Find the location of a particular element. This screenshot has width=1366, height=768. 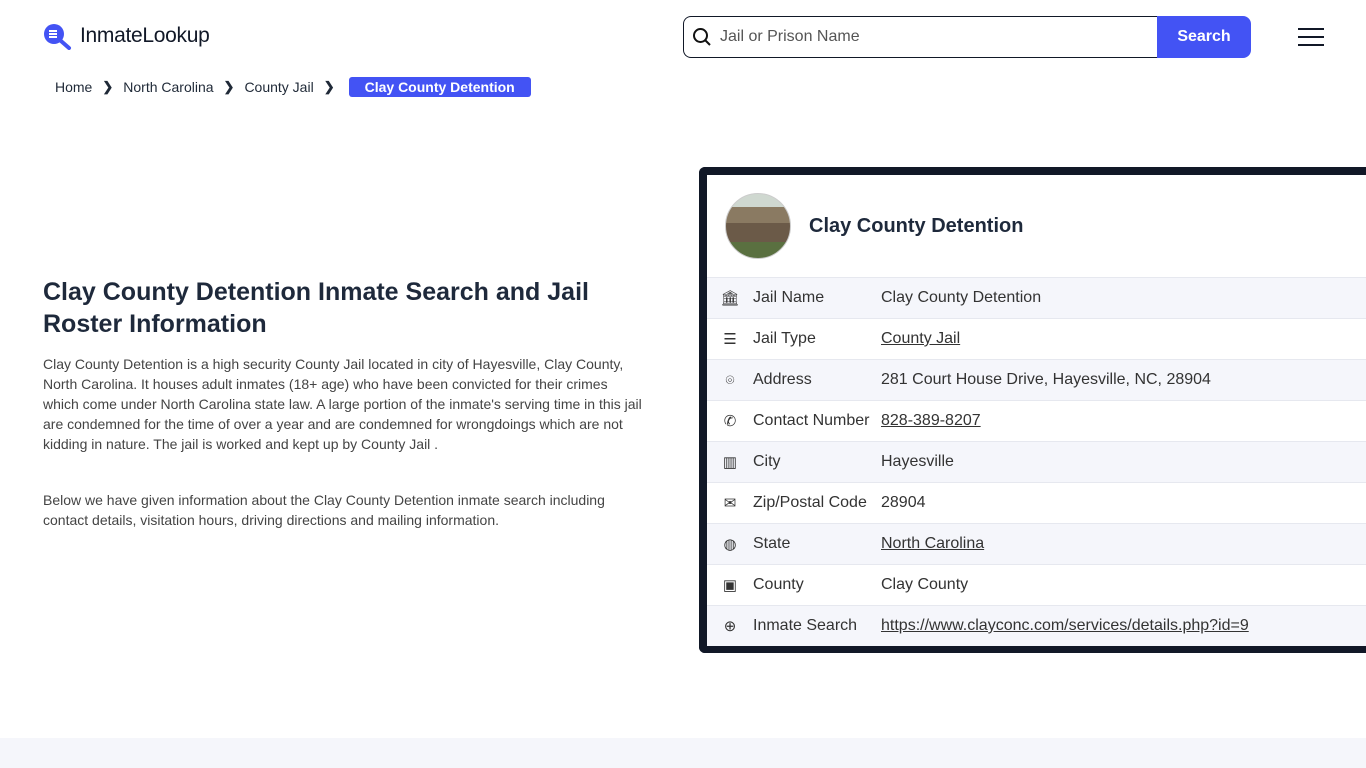

search-button: Search is located at coordinates (1204, 37).